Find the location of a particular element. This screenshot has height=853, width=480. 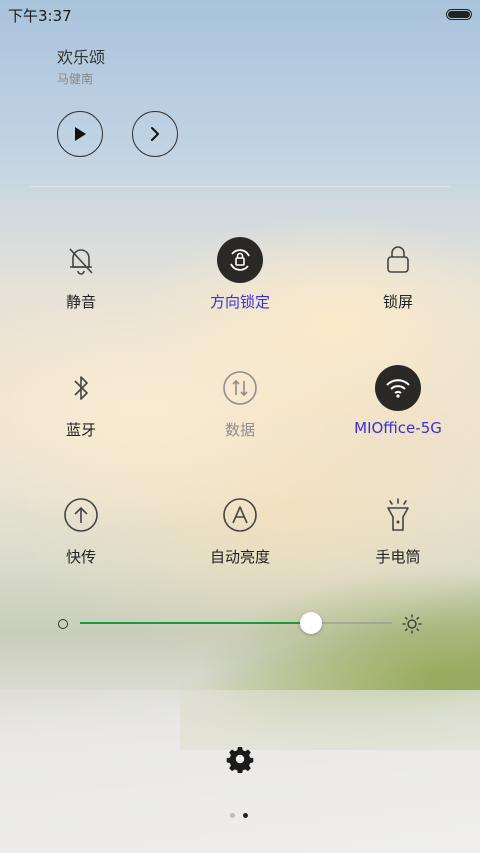

divider is located at coordinates (240, 186).